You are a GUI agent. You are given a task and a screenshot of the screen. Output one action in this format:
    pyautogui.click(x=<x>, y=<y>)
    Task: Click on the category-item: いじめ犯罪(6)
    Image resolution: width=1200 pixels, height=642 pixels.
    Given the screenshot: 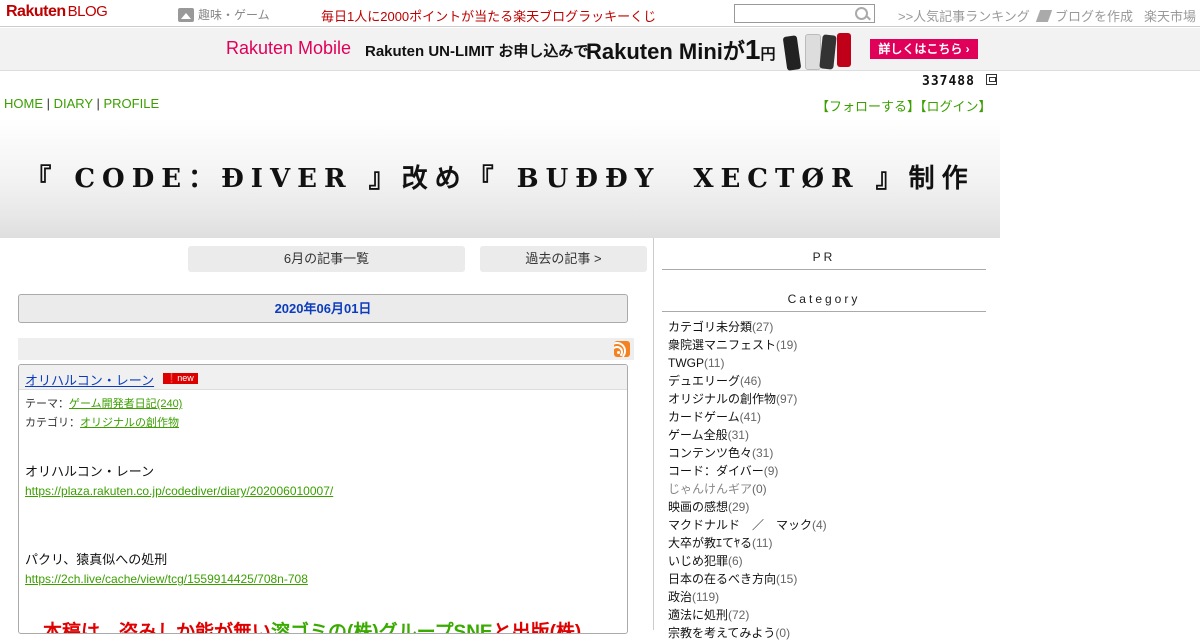 What is the action you would take?
    pyautogui.click(x=747, y=561)
    